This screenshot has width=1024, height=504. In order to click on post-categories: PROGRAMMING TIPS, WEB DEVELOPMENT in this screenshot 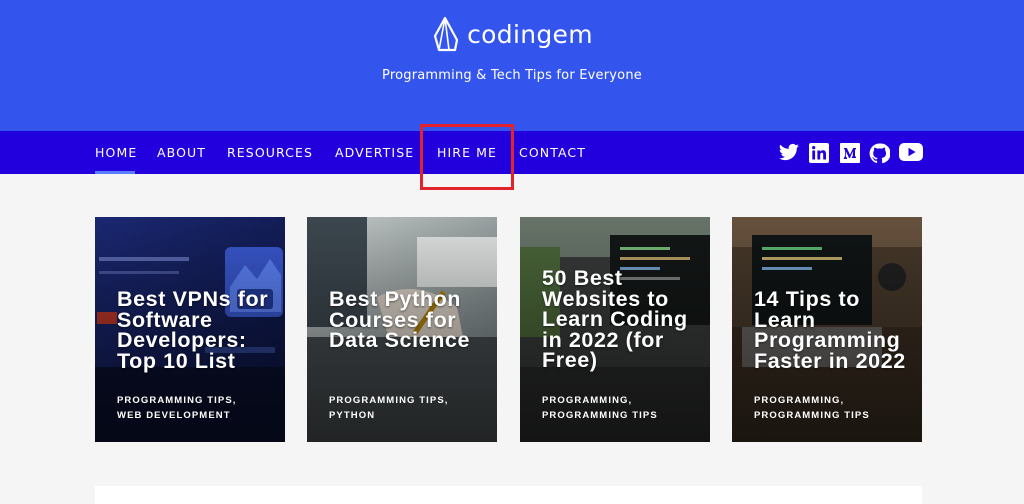, I will do `click(199, 408)`.